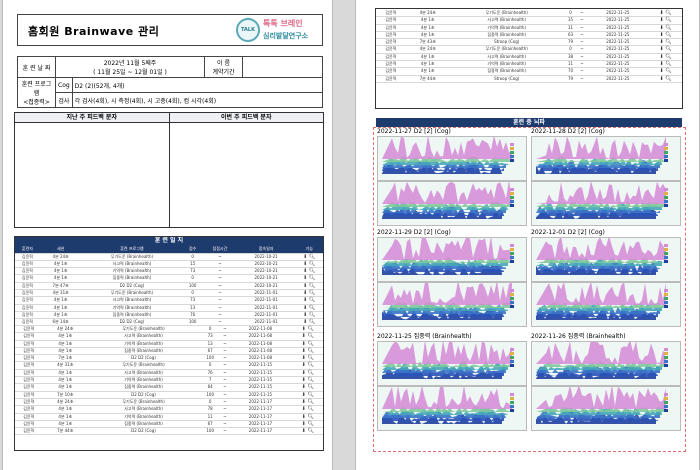 The width and height of the screenshot is (700, 470). Describe the element at coordinates (278, 30) in the screenshot. I see `brand-logo: TALK 톡톡 브레인 심리발달연구소` at that location.